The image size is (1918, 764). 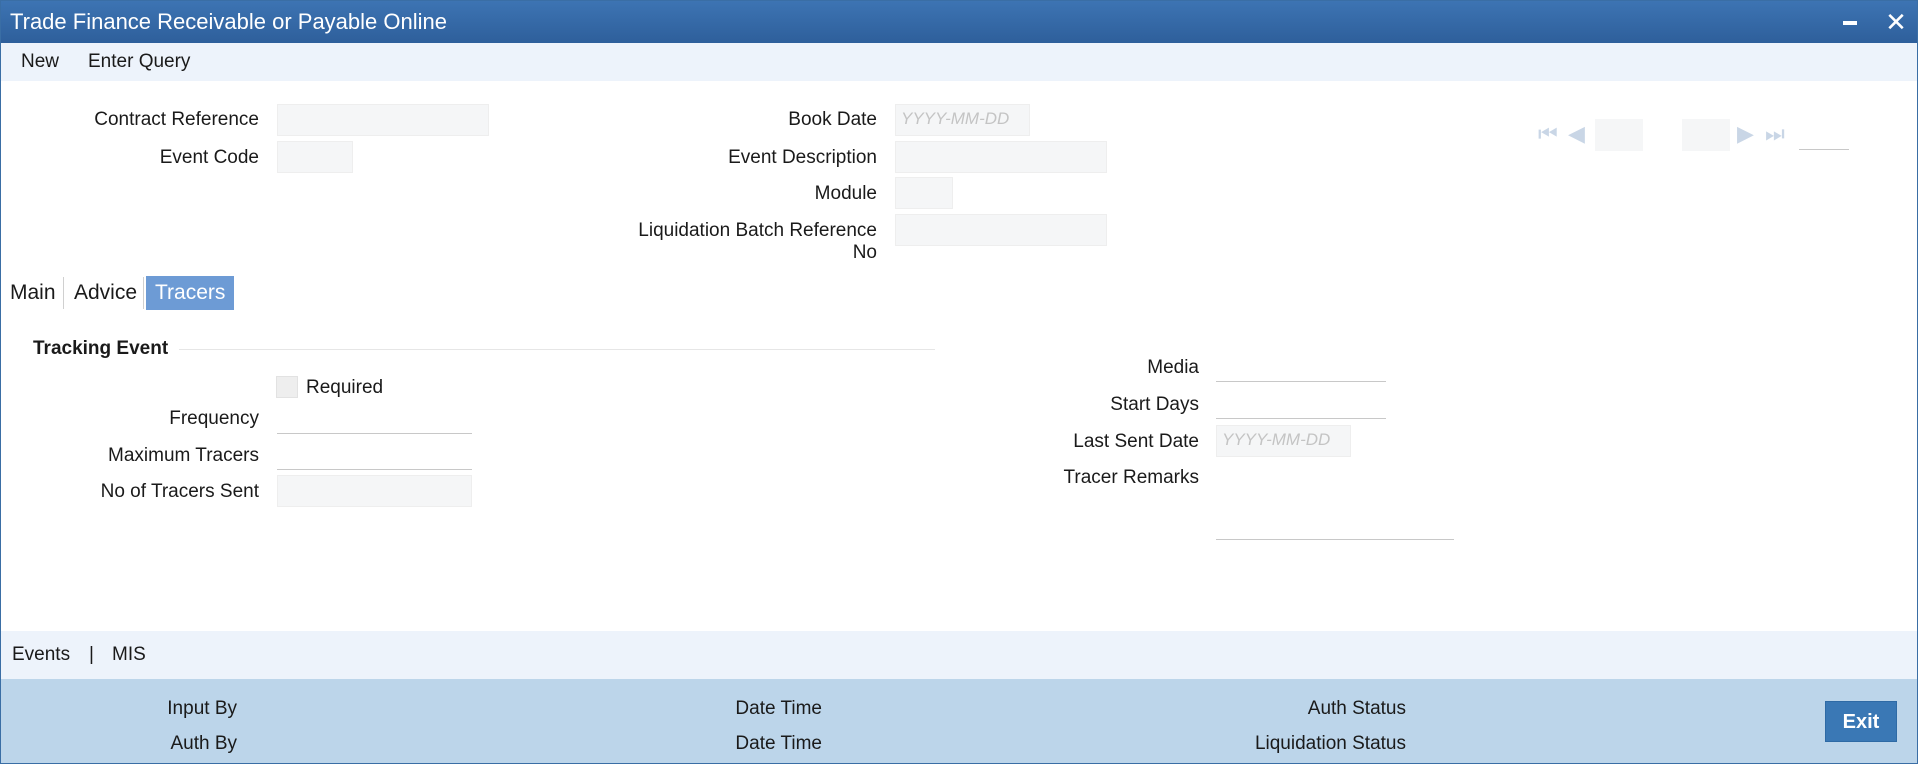 I want to click on contract-reference-field, so click(x=383, y=120).